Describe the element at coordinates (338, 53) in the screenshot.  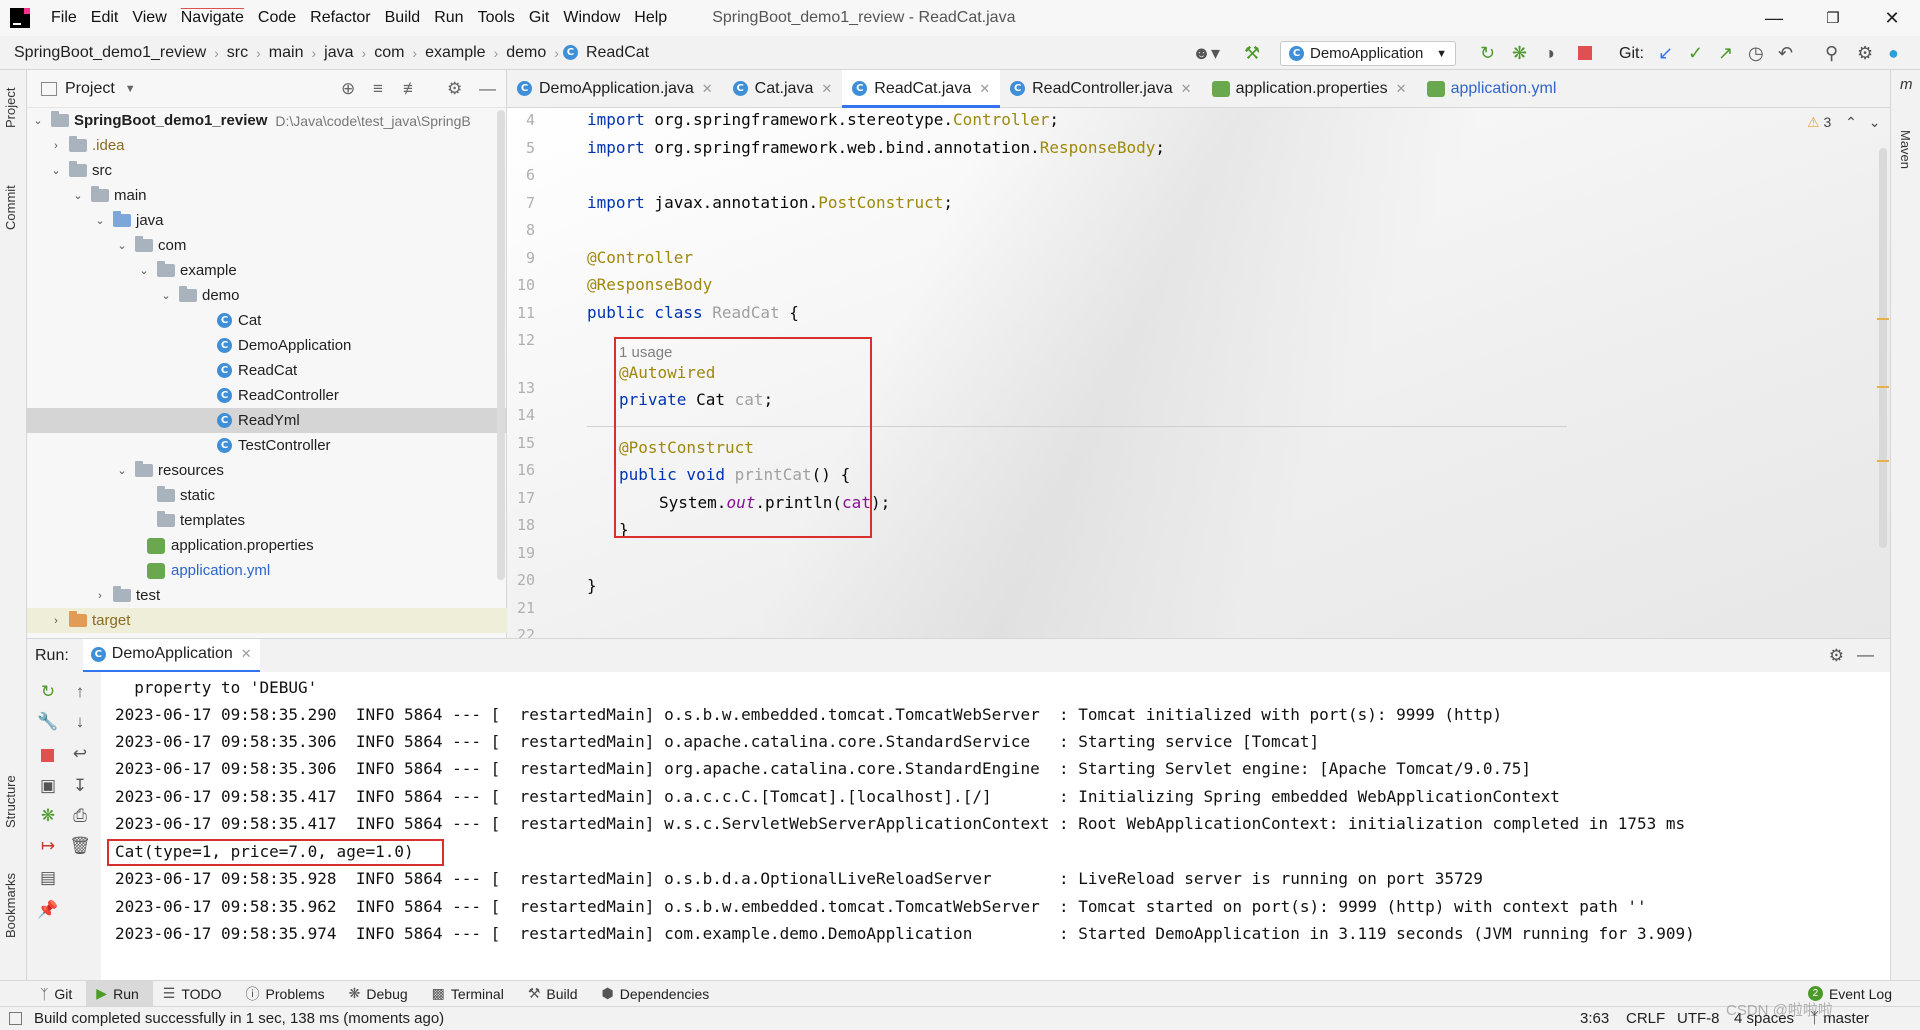
I see `breadcrumb-java: java` at that location.